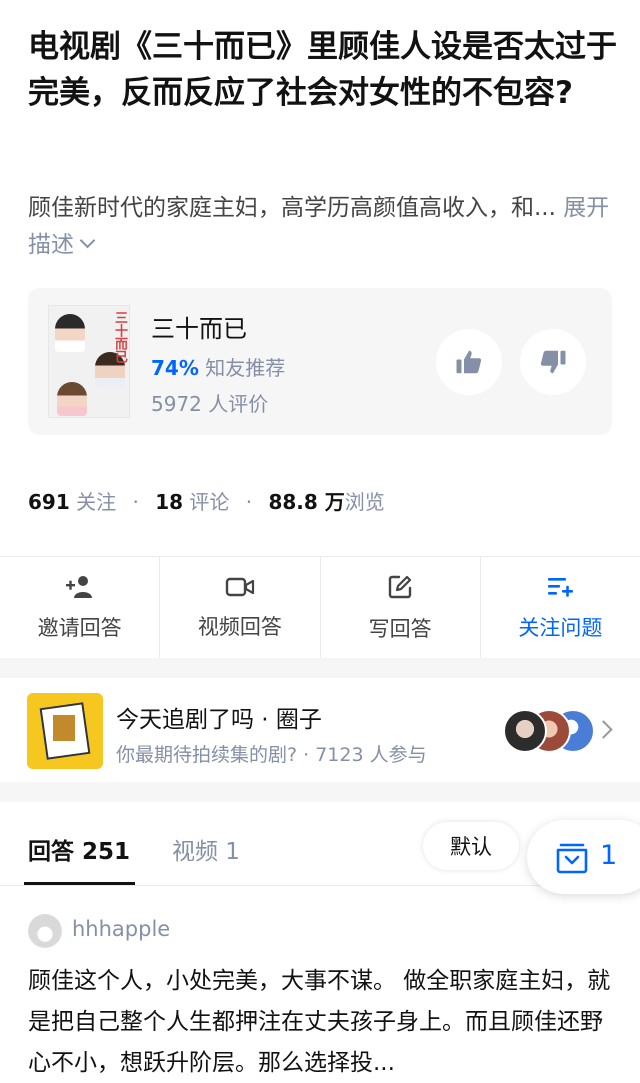  Describe the element at coordinates (245, 368) in the screenshot. I see `recommend-label: 知友推荐` at that location.